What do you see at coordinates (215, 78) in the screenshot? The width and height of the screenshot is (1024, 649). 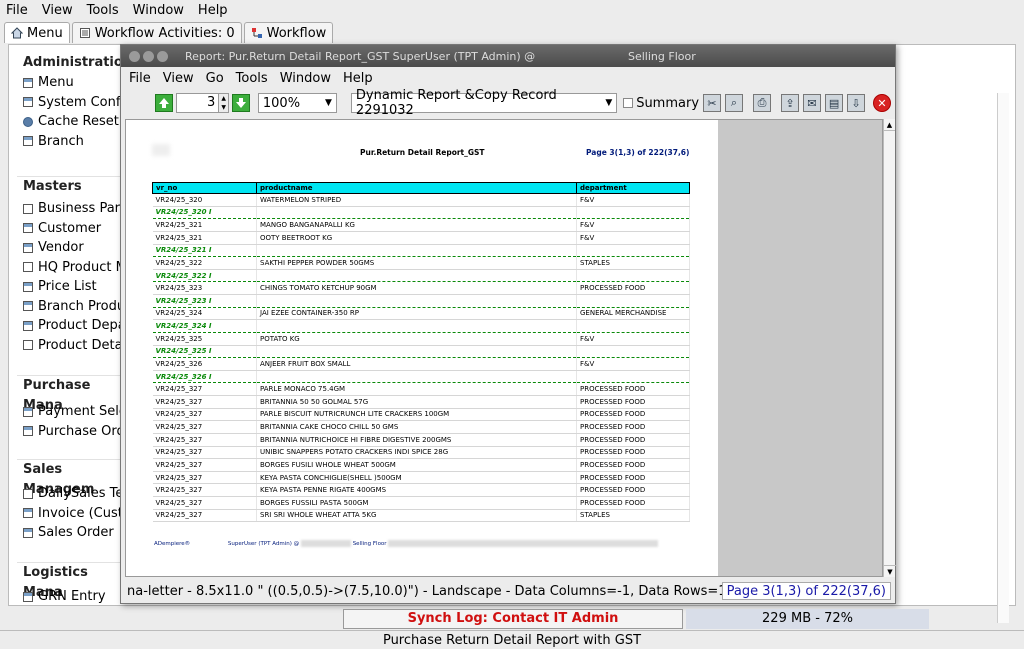 I see `report-menu-go: Go` at bounding box center [215, 78].